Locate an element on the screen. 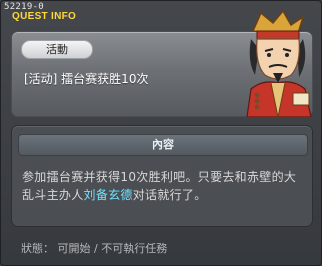  quest-name: [活动] 擂台赛获胜10次 is located at coordinates (86, 79).